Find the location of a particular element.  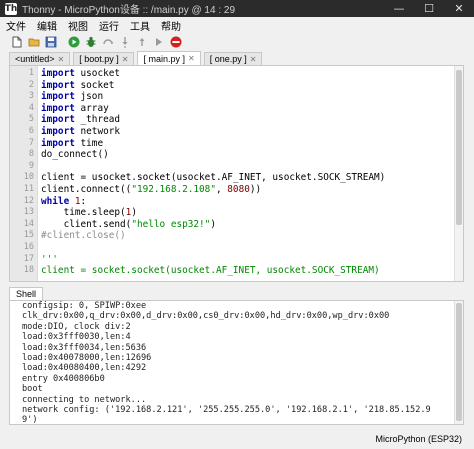

menu-run: 运行 is located at coordinates (109, 25).